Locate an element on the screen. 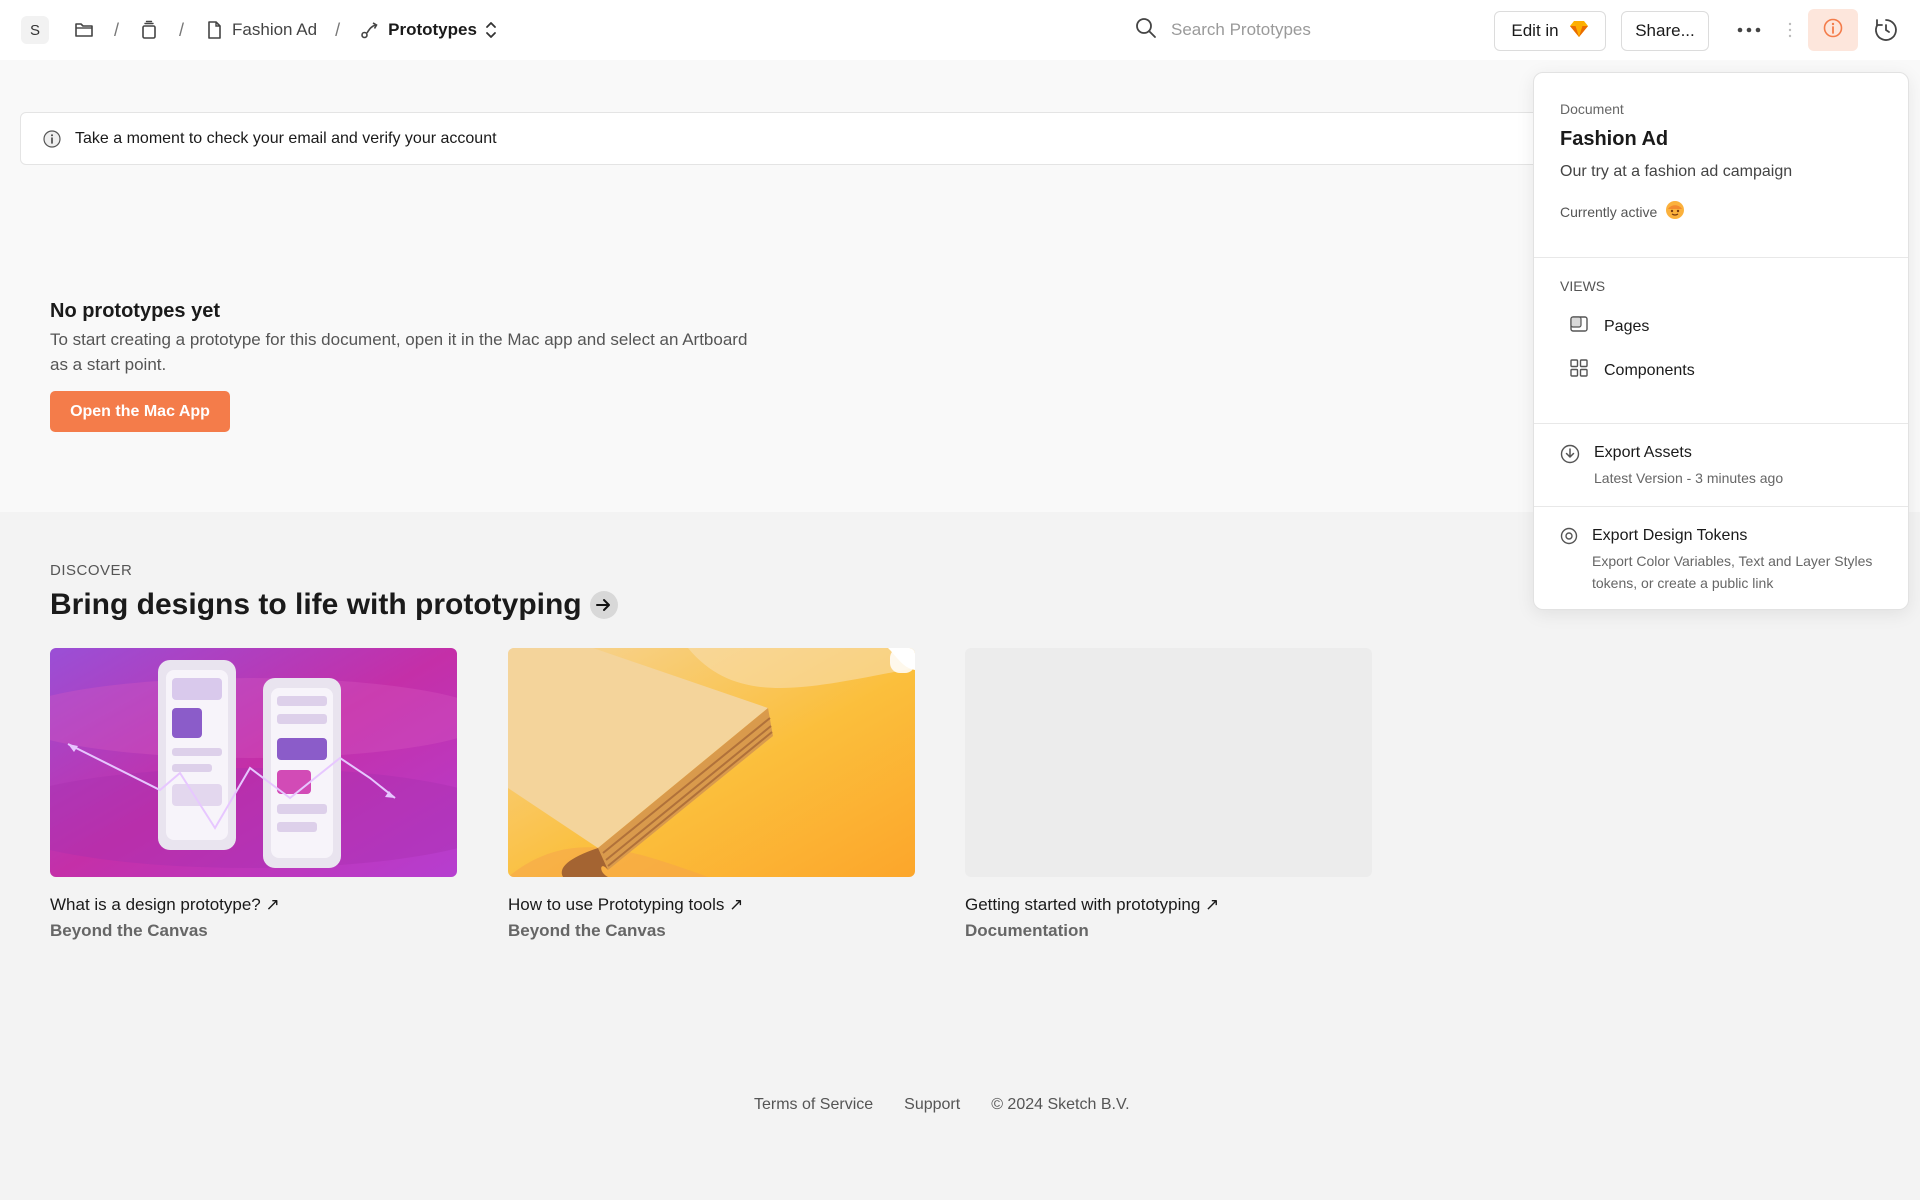  status-text: Currently active is located at coordinates (1609, 211).